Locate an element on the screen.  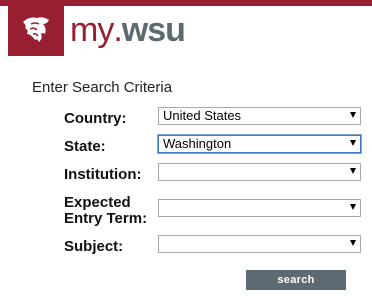
country-label: Country: is located at coordinates (95, 118).